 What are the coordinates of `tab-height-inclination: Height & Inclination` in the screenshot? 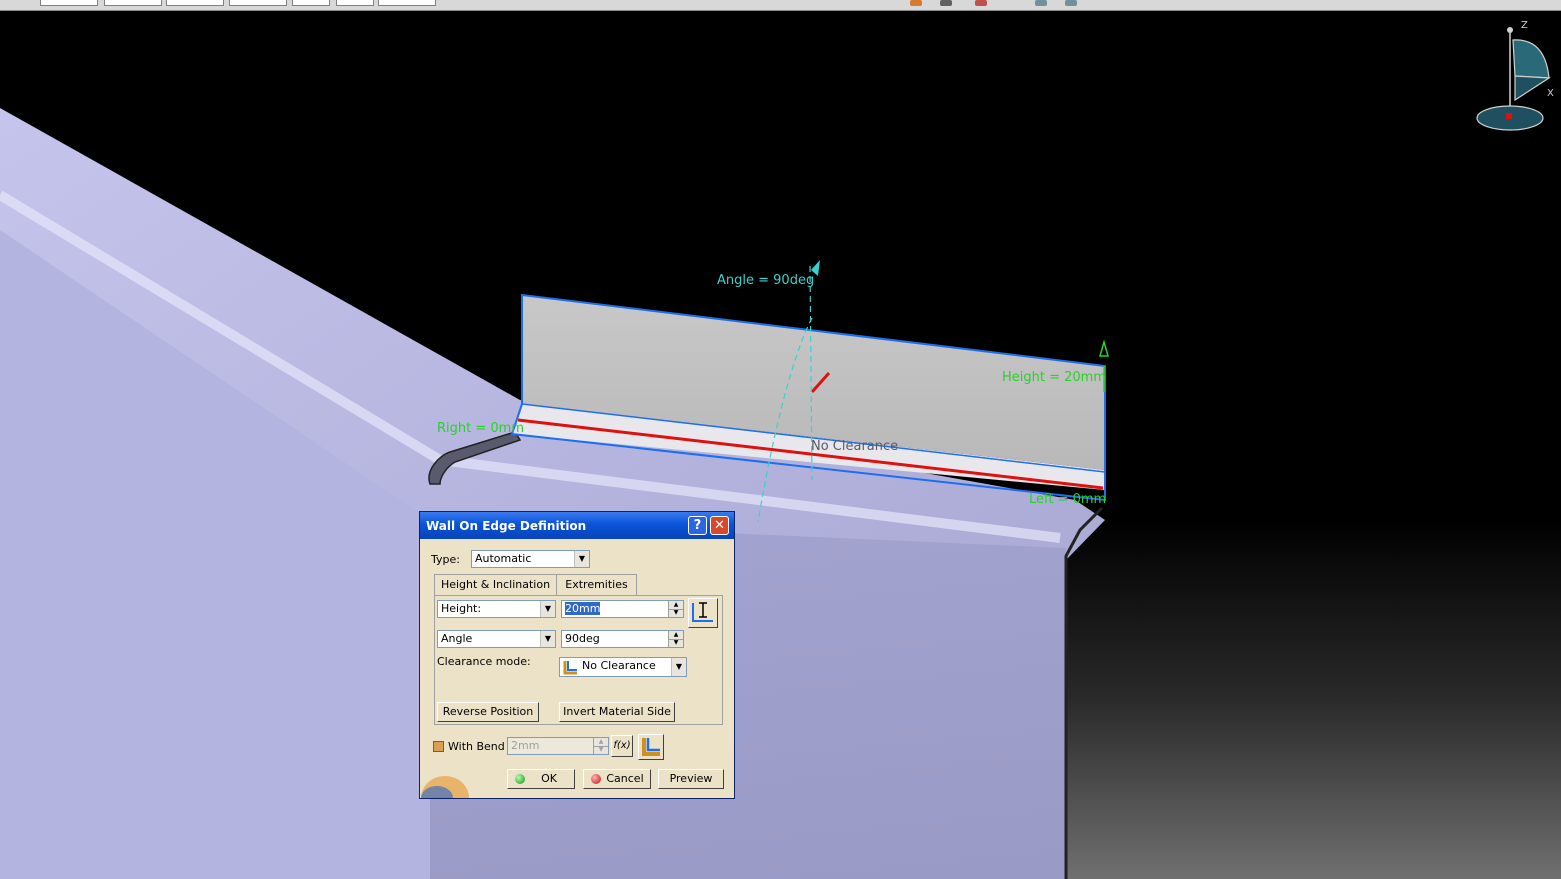 It's located at (495, 585).